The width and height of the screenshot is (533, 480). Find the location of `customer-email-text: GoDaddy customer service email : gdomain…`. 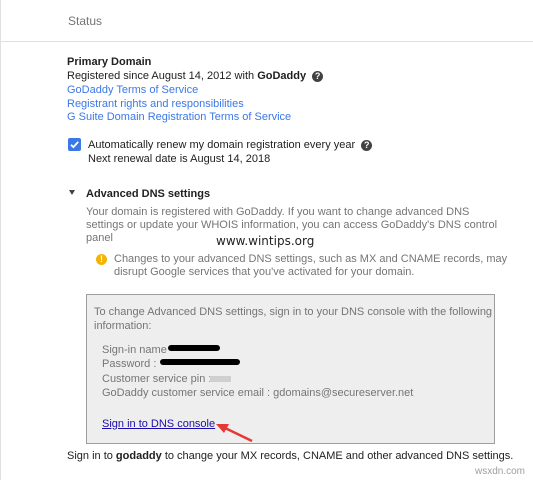

customer-email-text: GoDaddy customer service email : gdomain… is located at coordinates (258, 393).